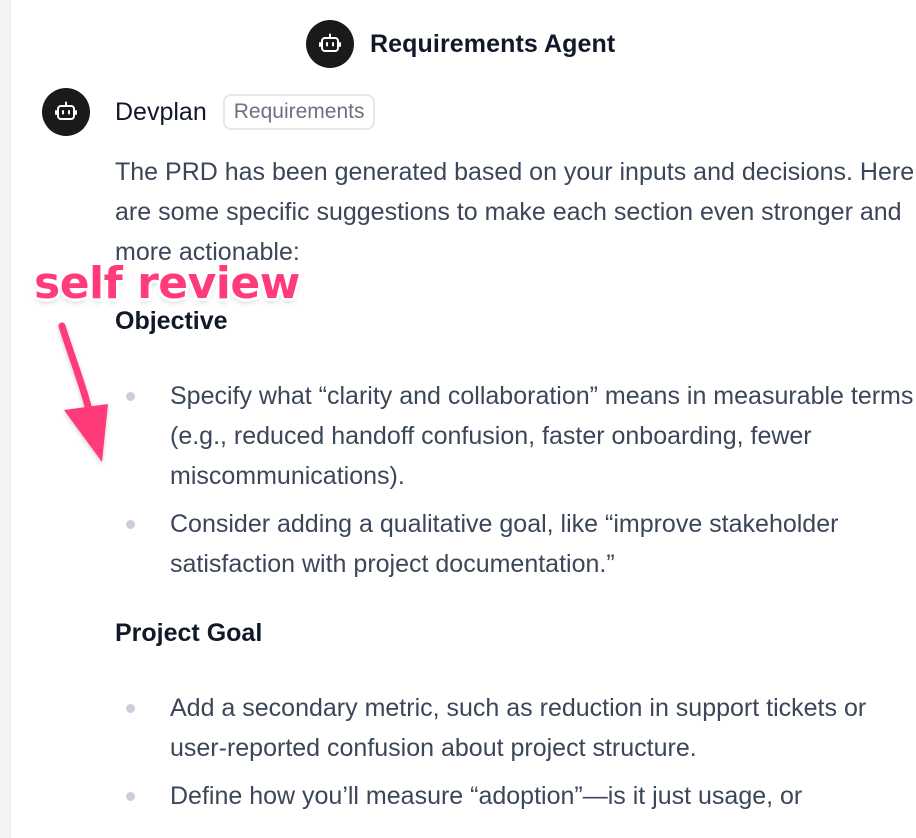  I want to click on section-heading-objective: Objective, so click(171, 321).